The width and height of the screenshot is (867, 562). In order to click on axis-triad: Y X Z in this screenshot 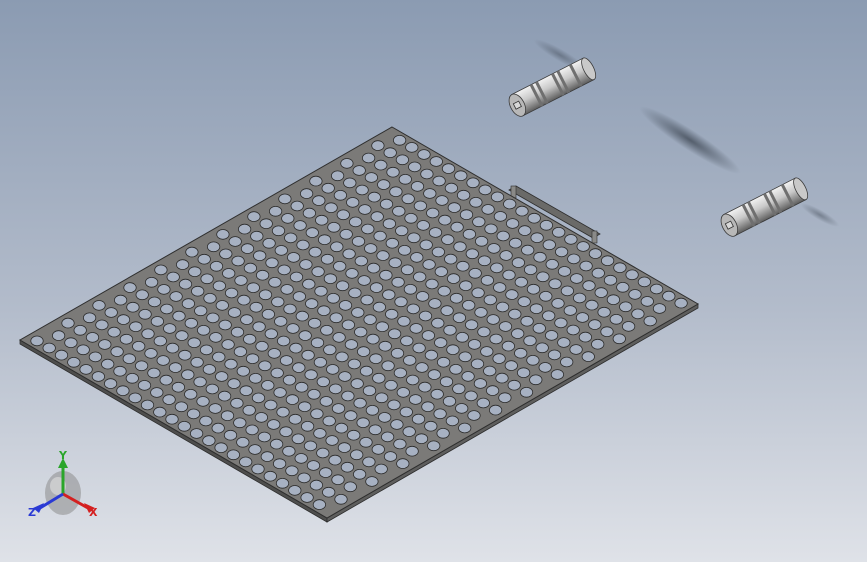, I will do `click(63, 484)`.